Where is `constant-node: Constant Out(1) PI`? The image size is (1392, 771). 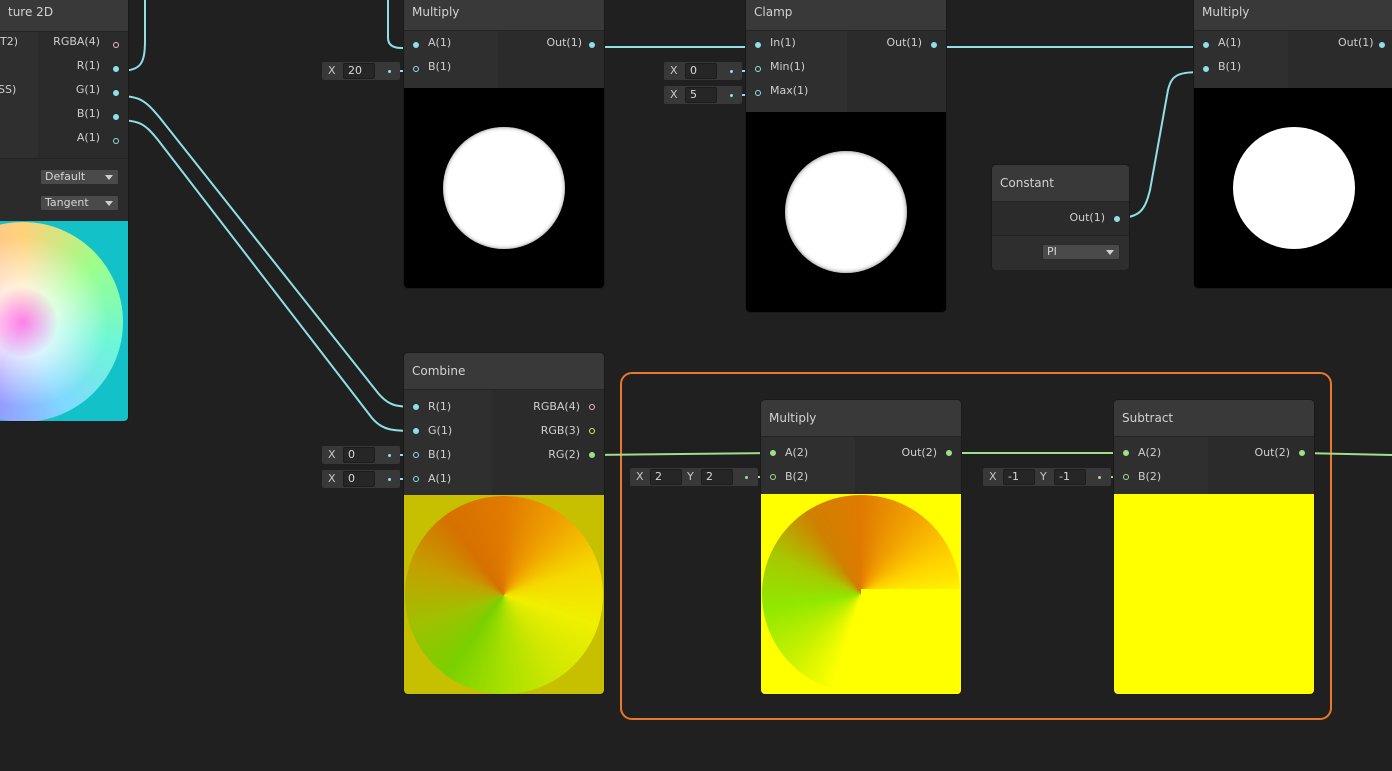 constant-node: Constant Out(1) PI is located at coordinates (1060, 217).